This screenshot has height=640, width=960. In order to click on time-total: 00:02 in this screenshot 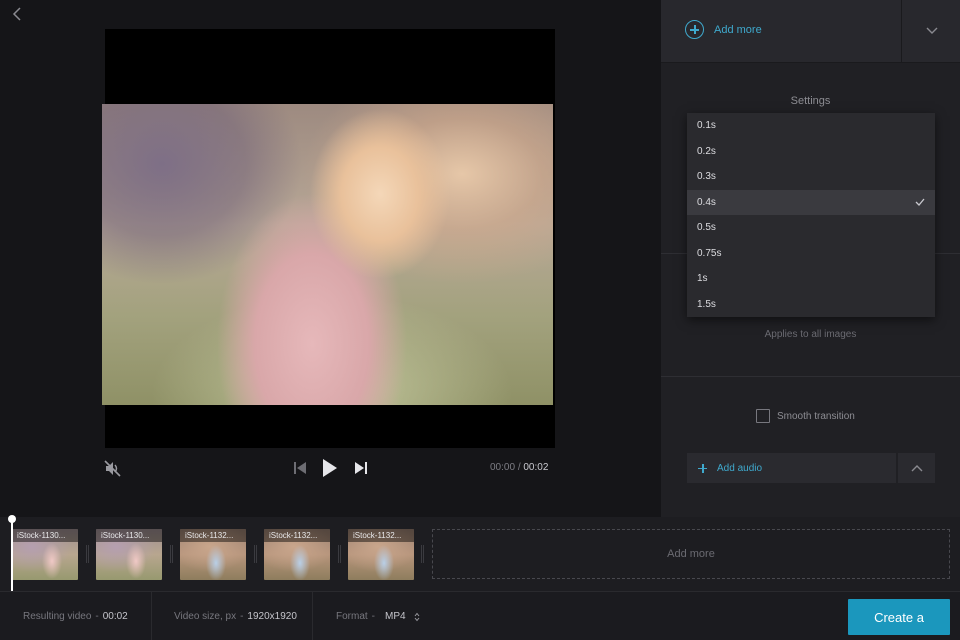, I will do `click(536, 467)`.